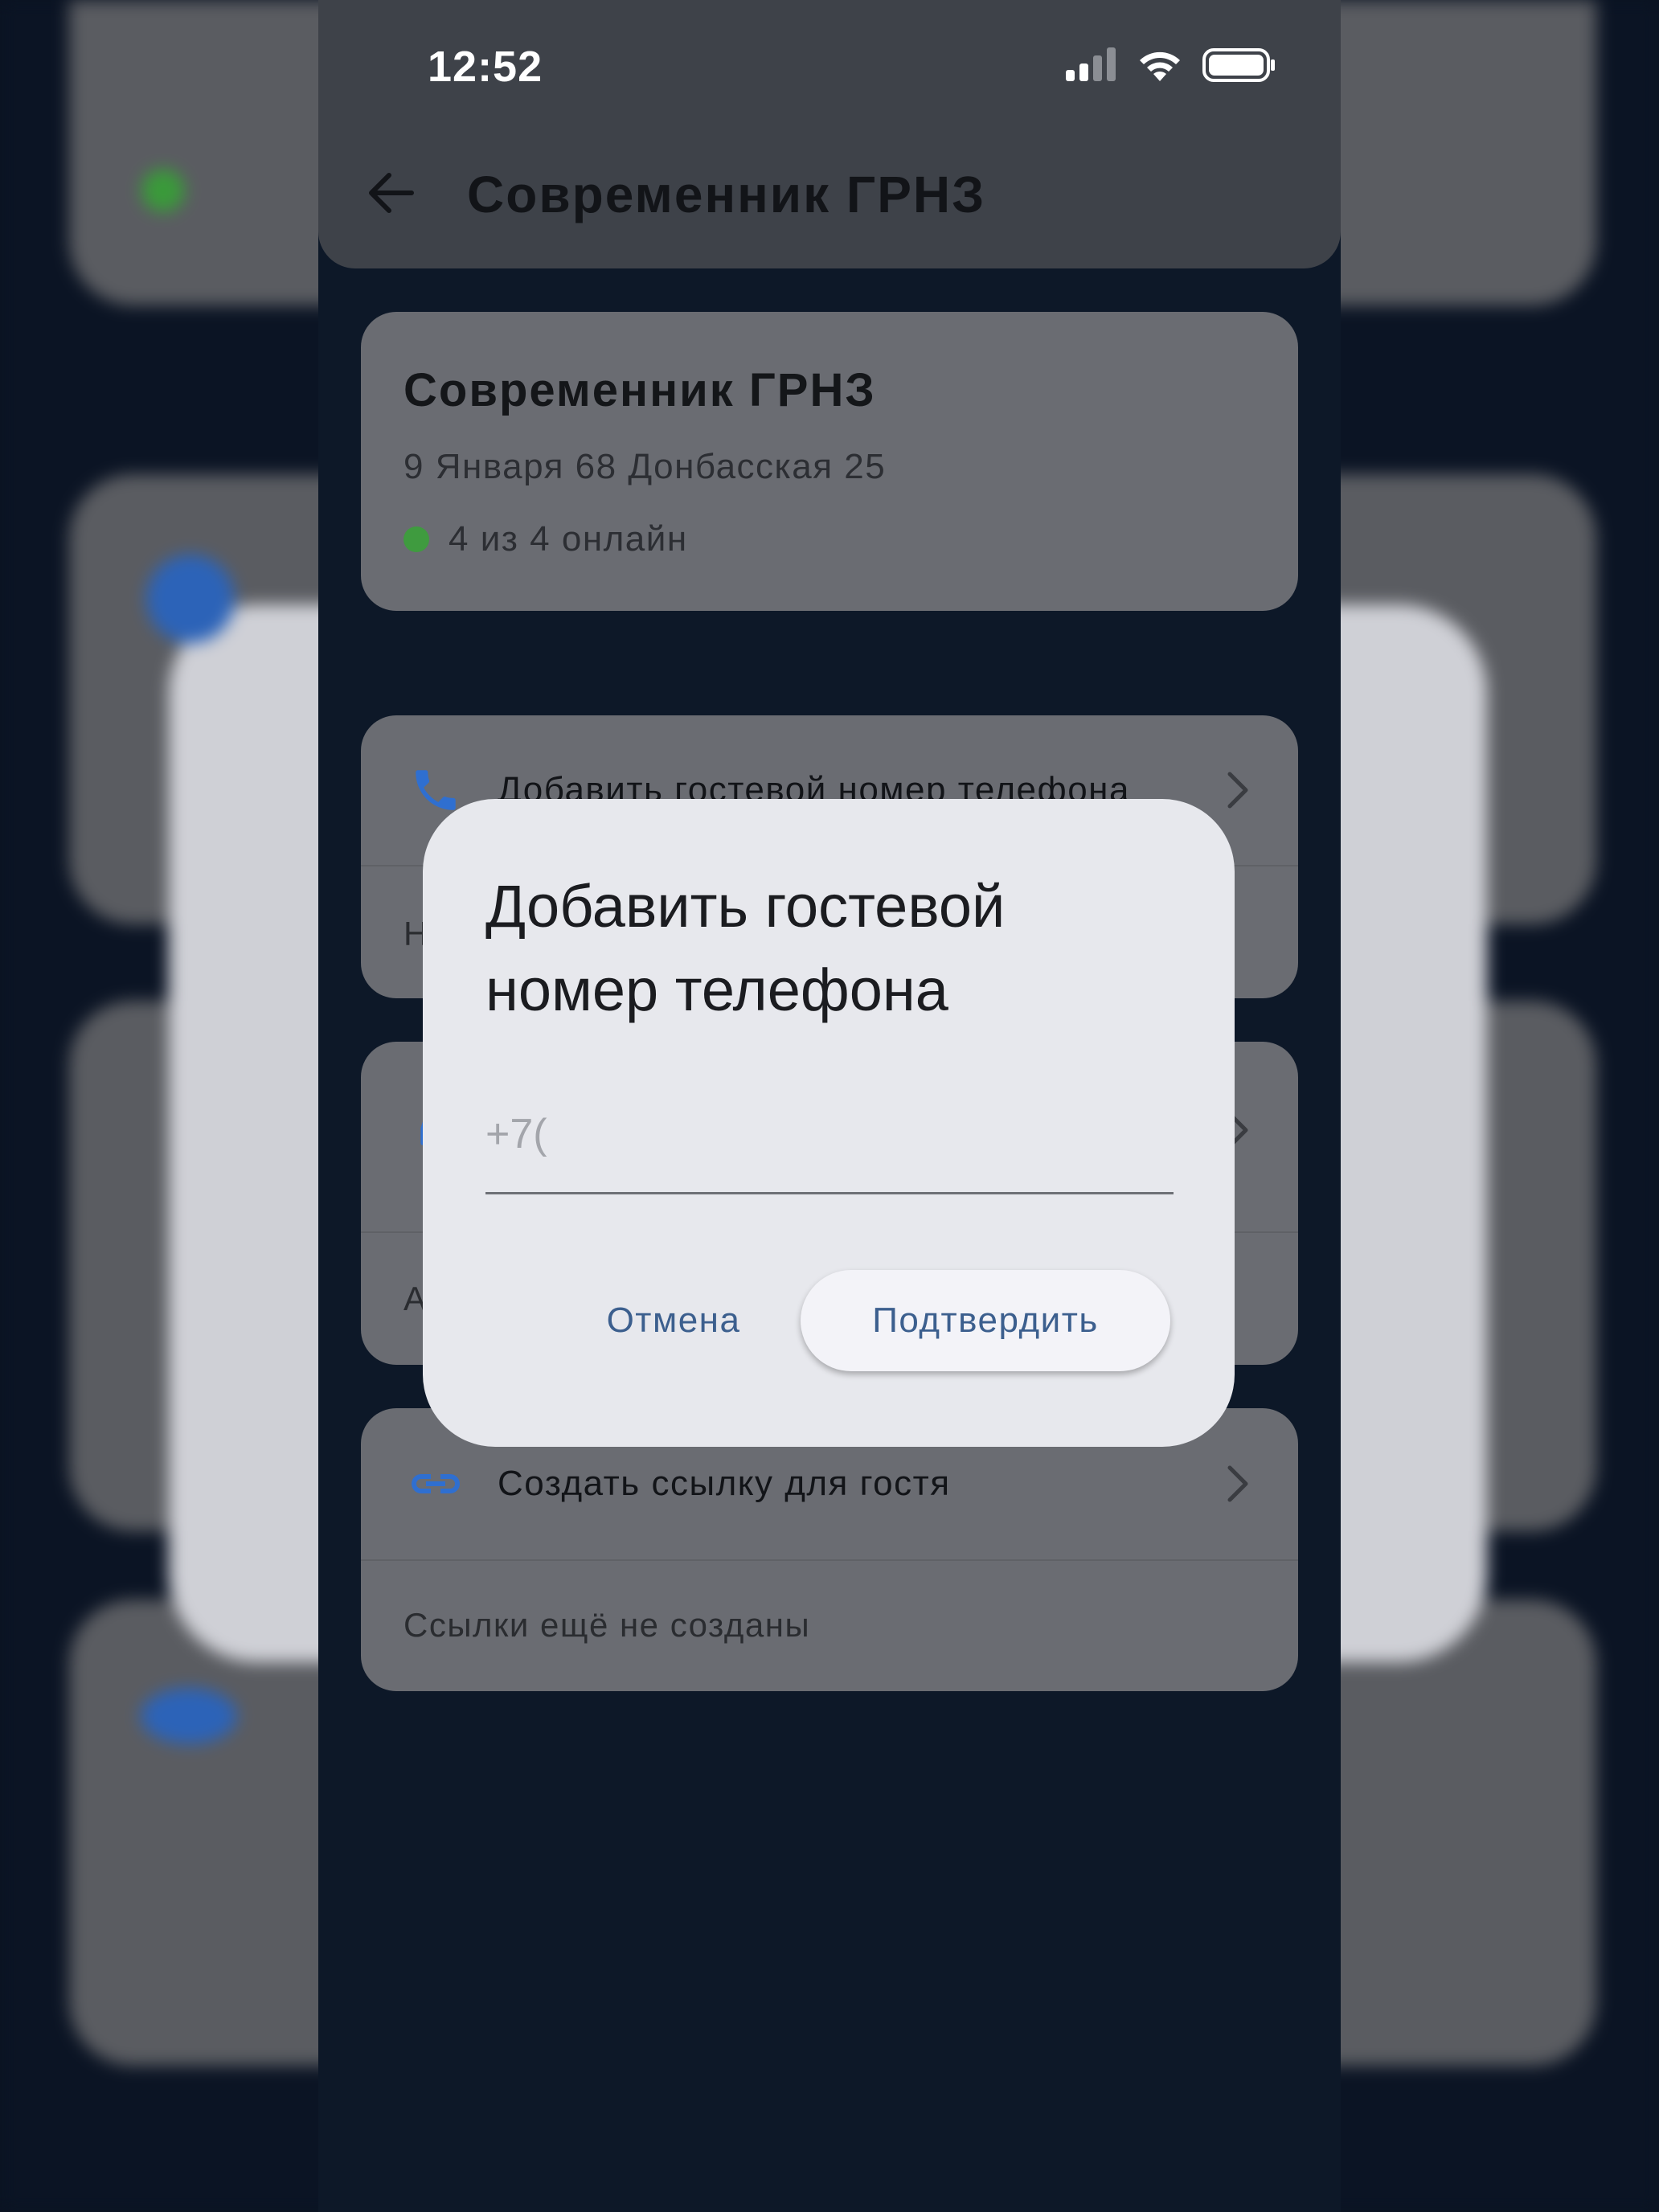  I want to click on app-bar: 12:52 Современник ГРНЗ, so click(829, 134).